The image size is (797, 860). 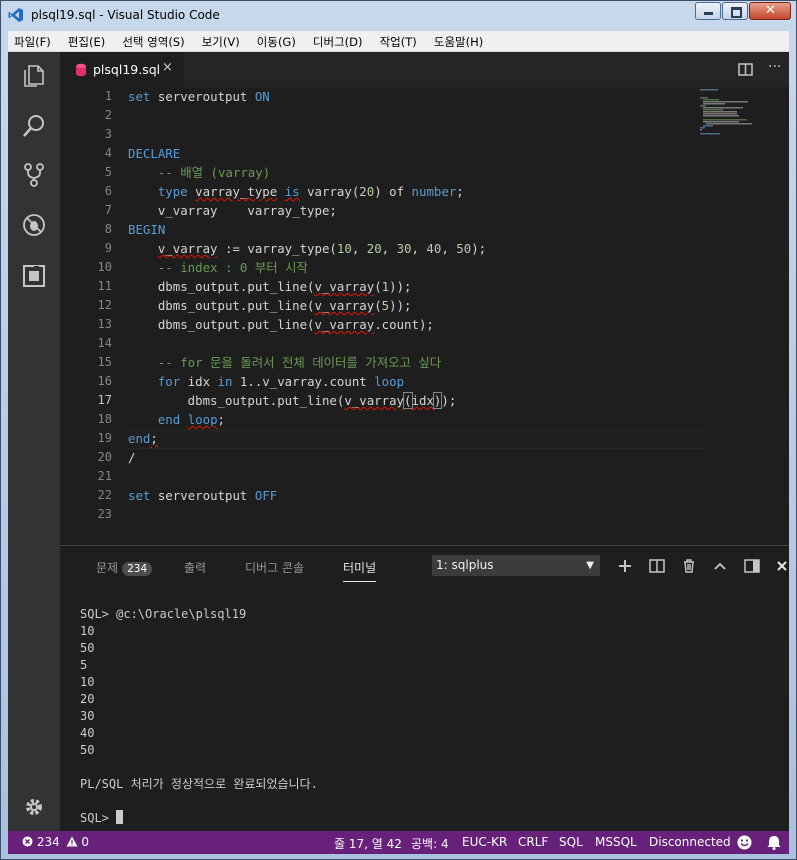 What do you see at coordinates (292, 400) in the screenshot?
I see `code-line: dbms_output.put_line(v_varray(idx));` at bounding box center [292, 400].